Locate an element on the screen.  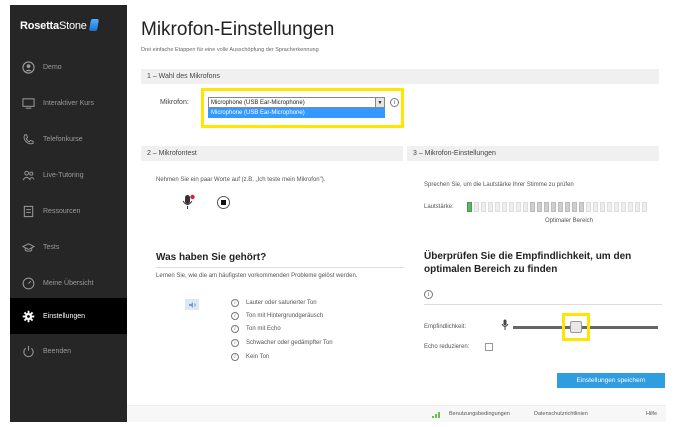
save-settings-button: Einstellungen speichern is located at coordinates (611, 380).